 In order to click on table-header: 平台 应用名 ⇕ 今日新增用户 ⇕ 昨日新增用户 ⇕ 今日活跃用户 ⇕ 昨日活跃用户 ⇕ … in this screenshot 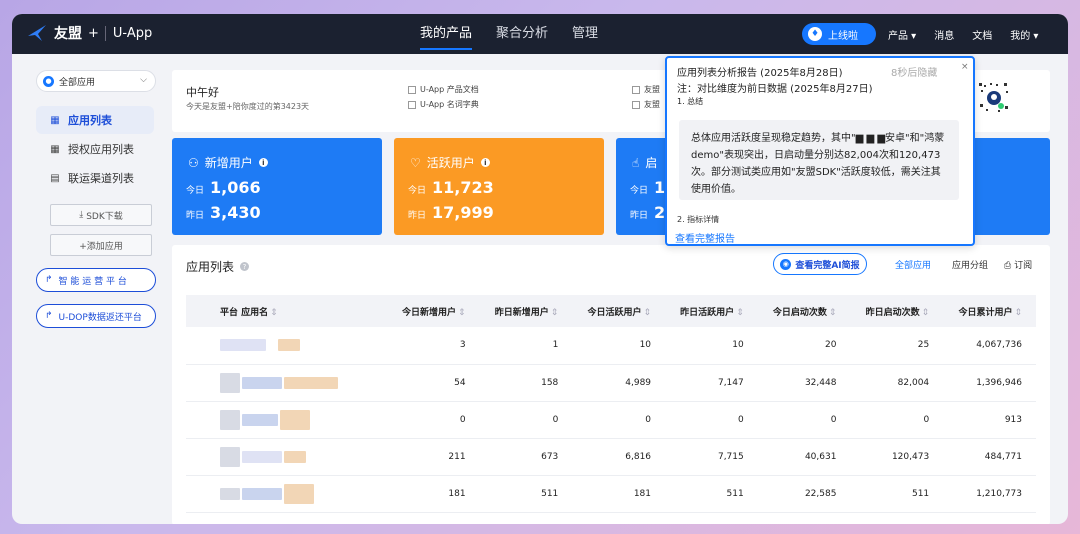, I will do `click(611, 311)`.